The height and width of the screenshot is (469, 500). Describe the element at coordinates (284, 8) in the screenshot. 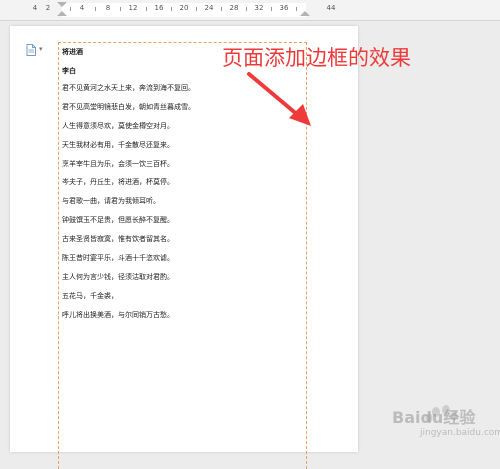

I see `ruler-tick-label: 36` at that location.